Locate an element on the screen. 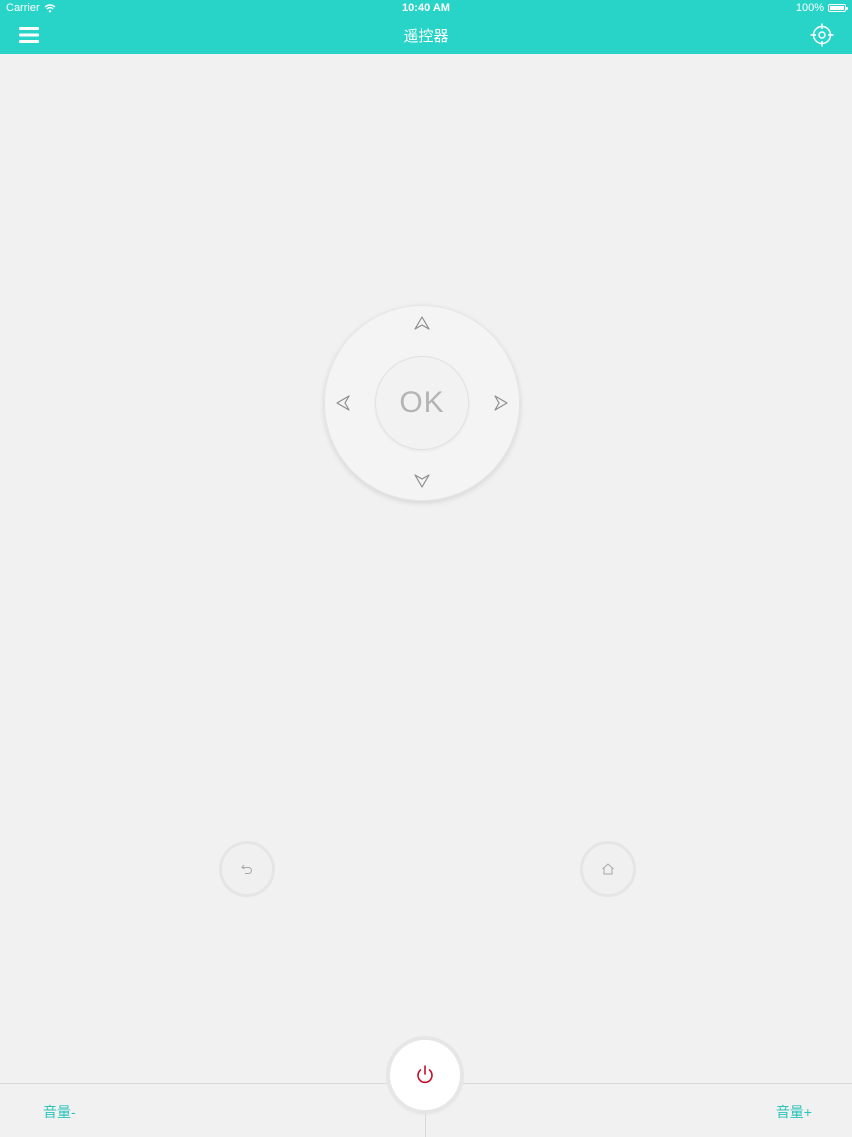 Image resolution: width=852 pixels, height=1137 pixels. ok-label: OK is located at coordinates (422, 402).